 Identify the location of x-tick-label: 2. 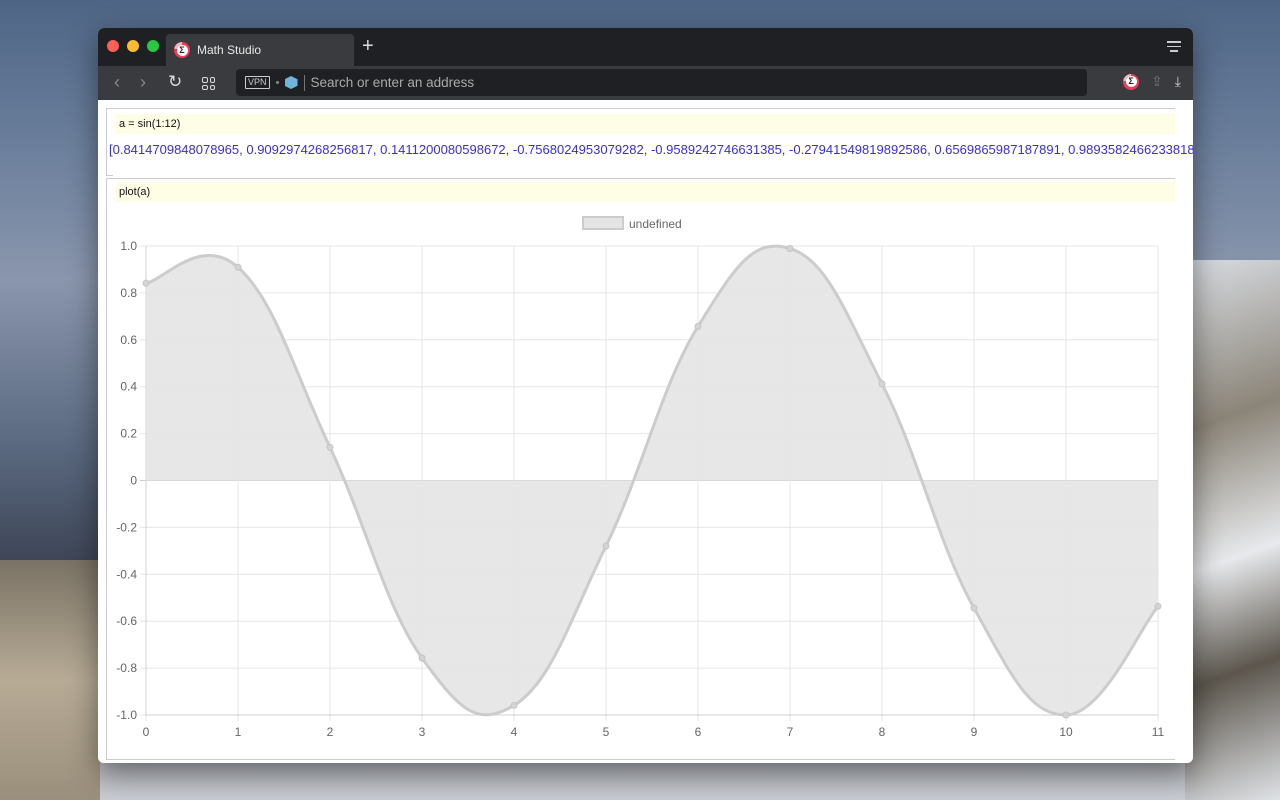
(330, 732).